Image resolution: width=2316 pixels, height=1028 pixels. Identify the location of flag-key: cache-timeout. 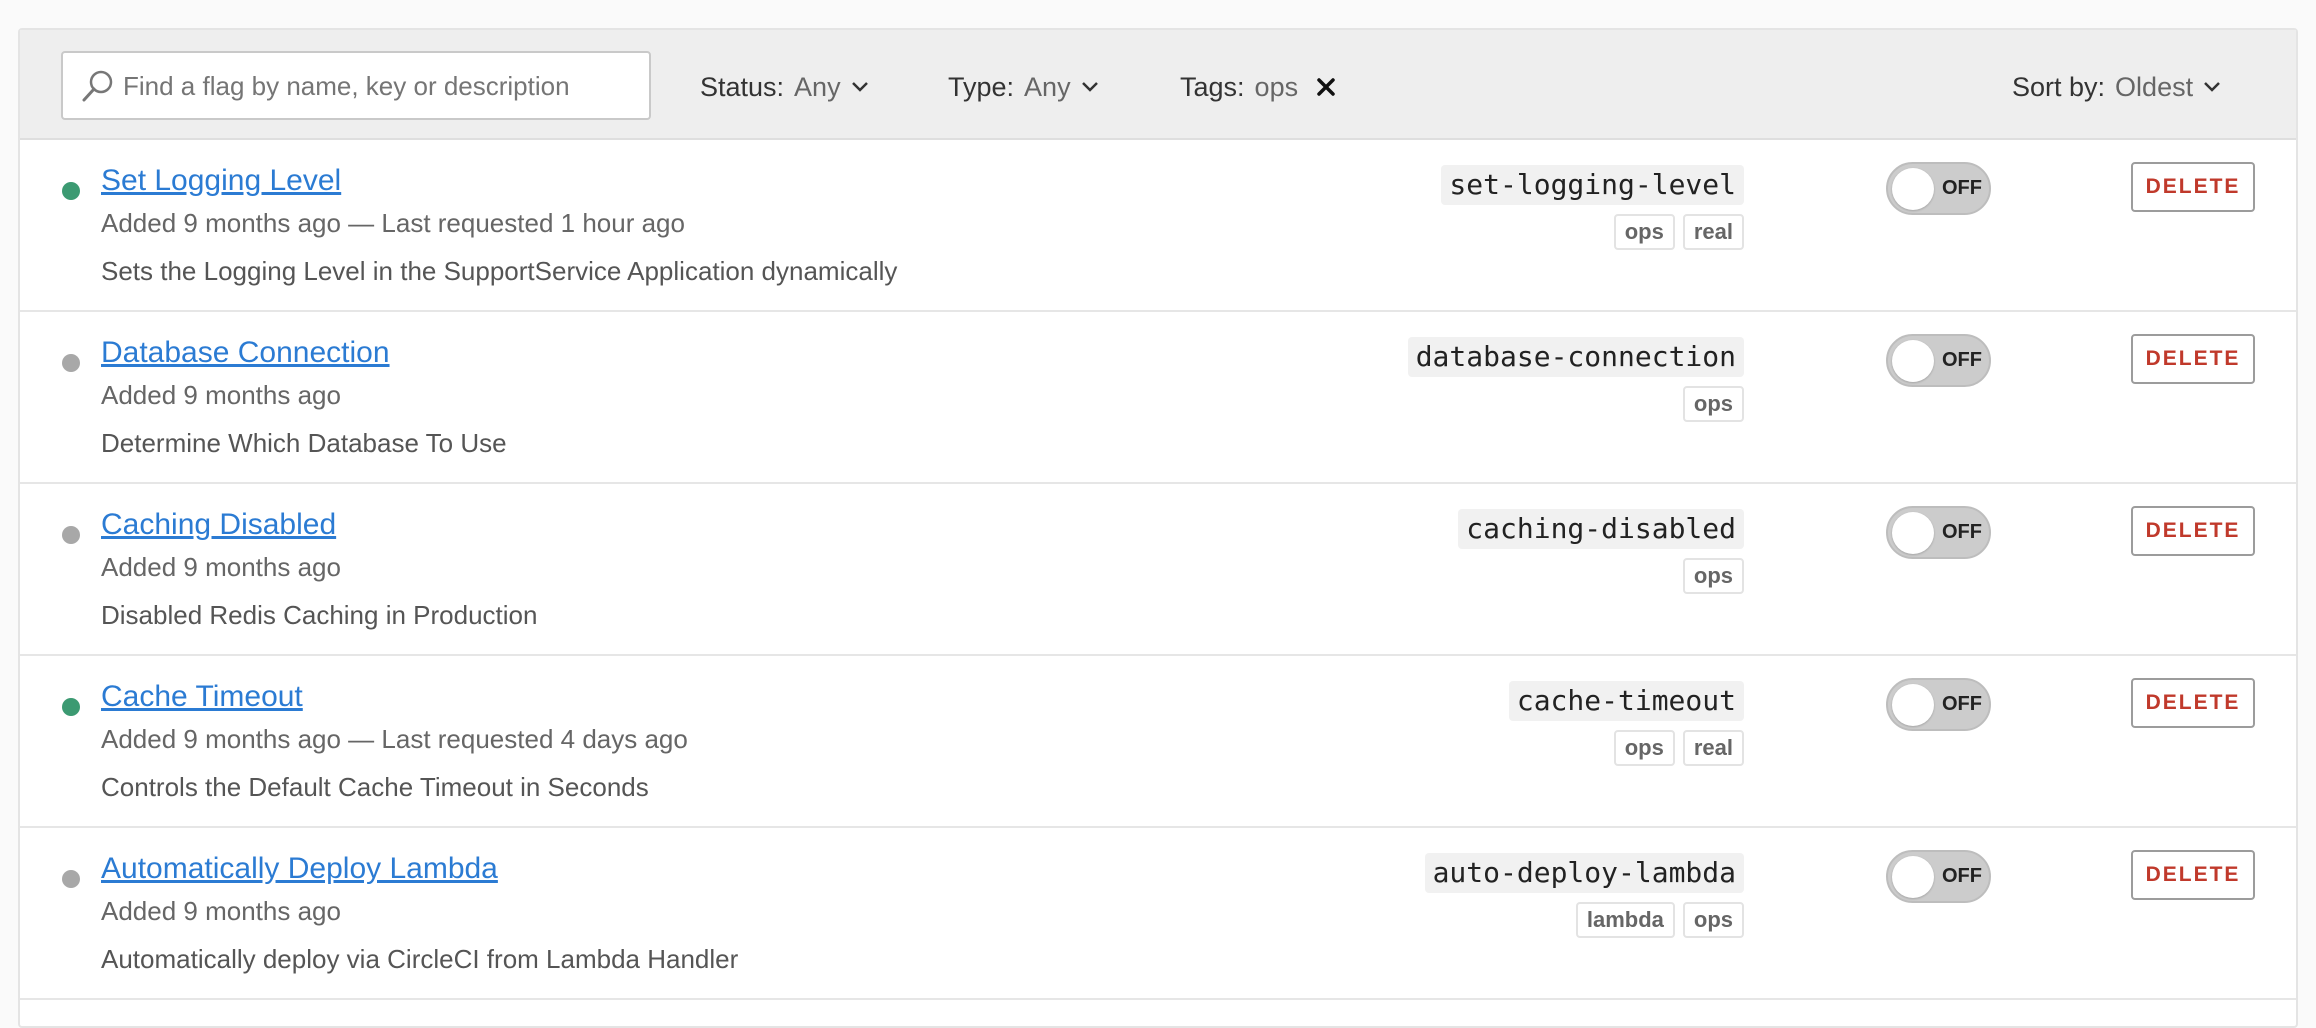
(1626, 701).